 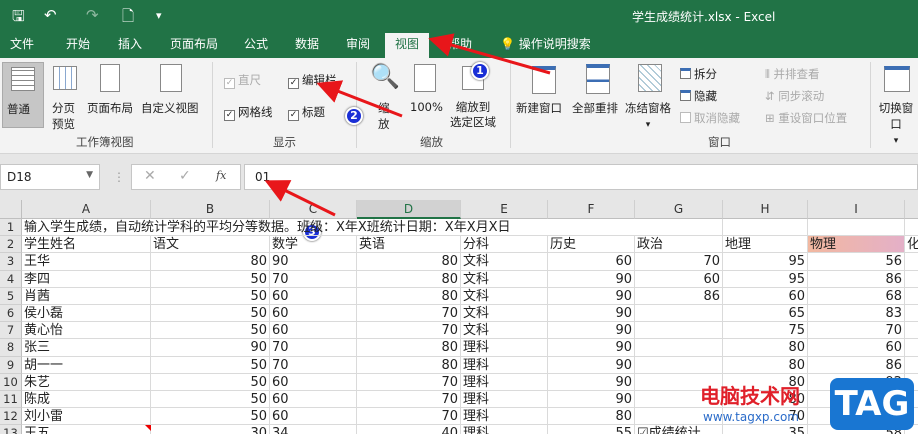 I want to click on comment-indicator, so click(x=148, y=428).